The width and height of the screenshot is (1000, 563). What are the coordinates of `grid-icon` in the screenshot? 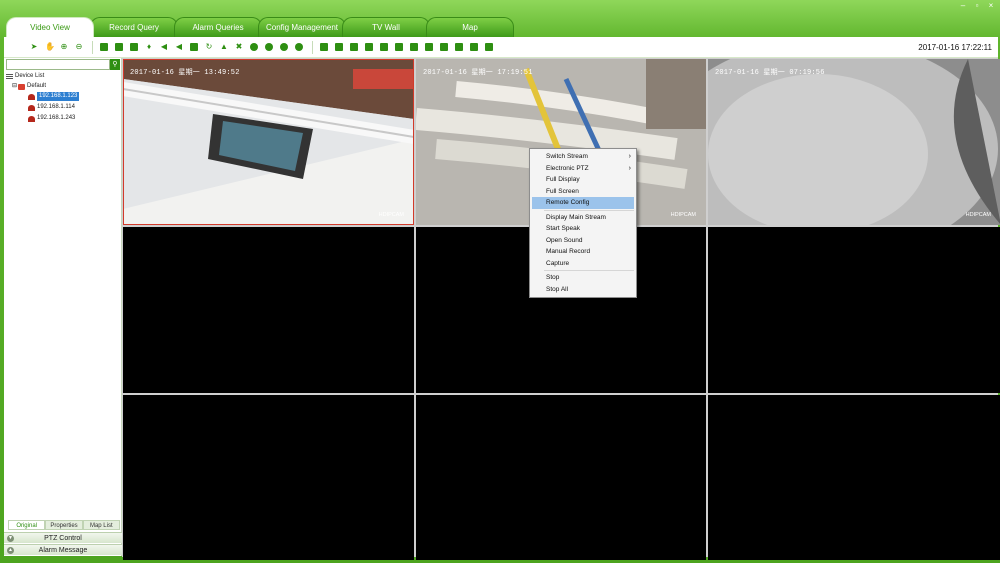 It's located at (119, 47).